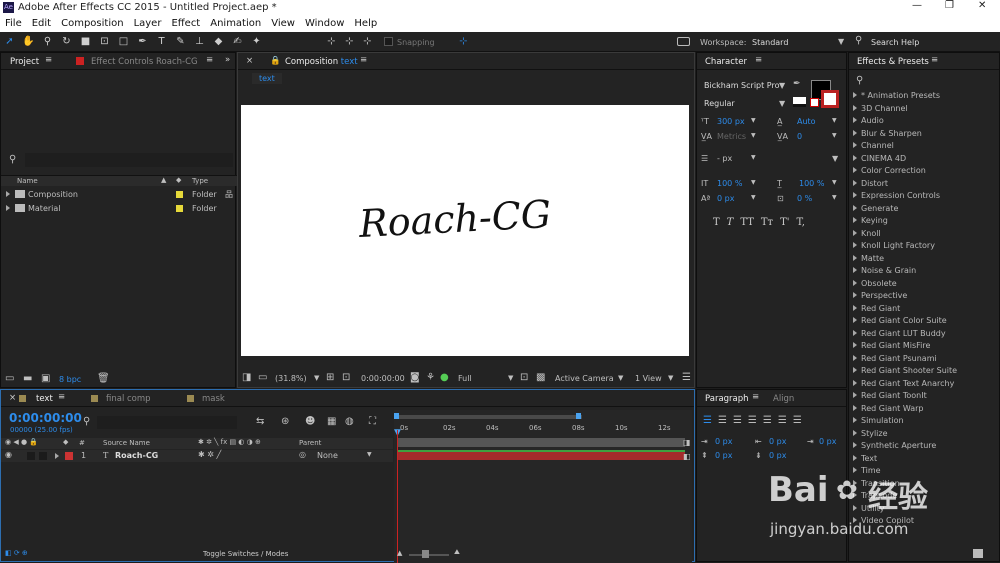  What do you see at coordinates (926, 184) in the screenshot?
I see `effect-category: Distort` at bounding box center [926, 184].